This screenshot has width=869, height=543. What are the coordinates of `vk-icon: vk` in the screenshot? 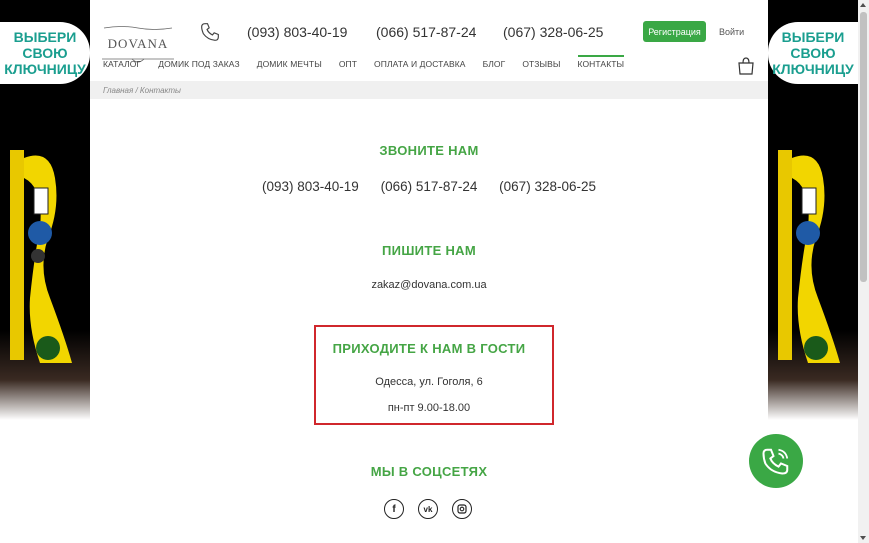 It's located at (428, 509).